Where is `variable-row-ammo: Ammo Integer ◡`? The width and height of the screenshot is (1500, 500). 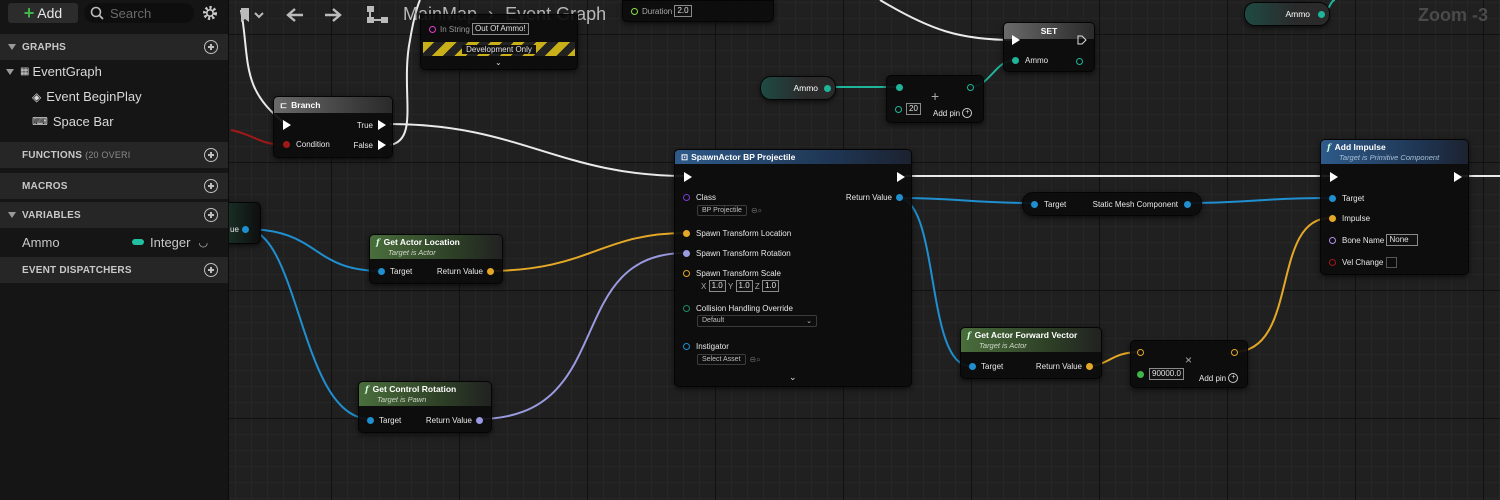 variable-row-ammo: Ammo Integer ◡ is located at coordinates (114, 242).